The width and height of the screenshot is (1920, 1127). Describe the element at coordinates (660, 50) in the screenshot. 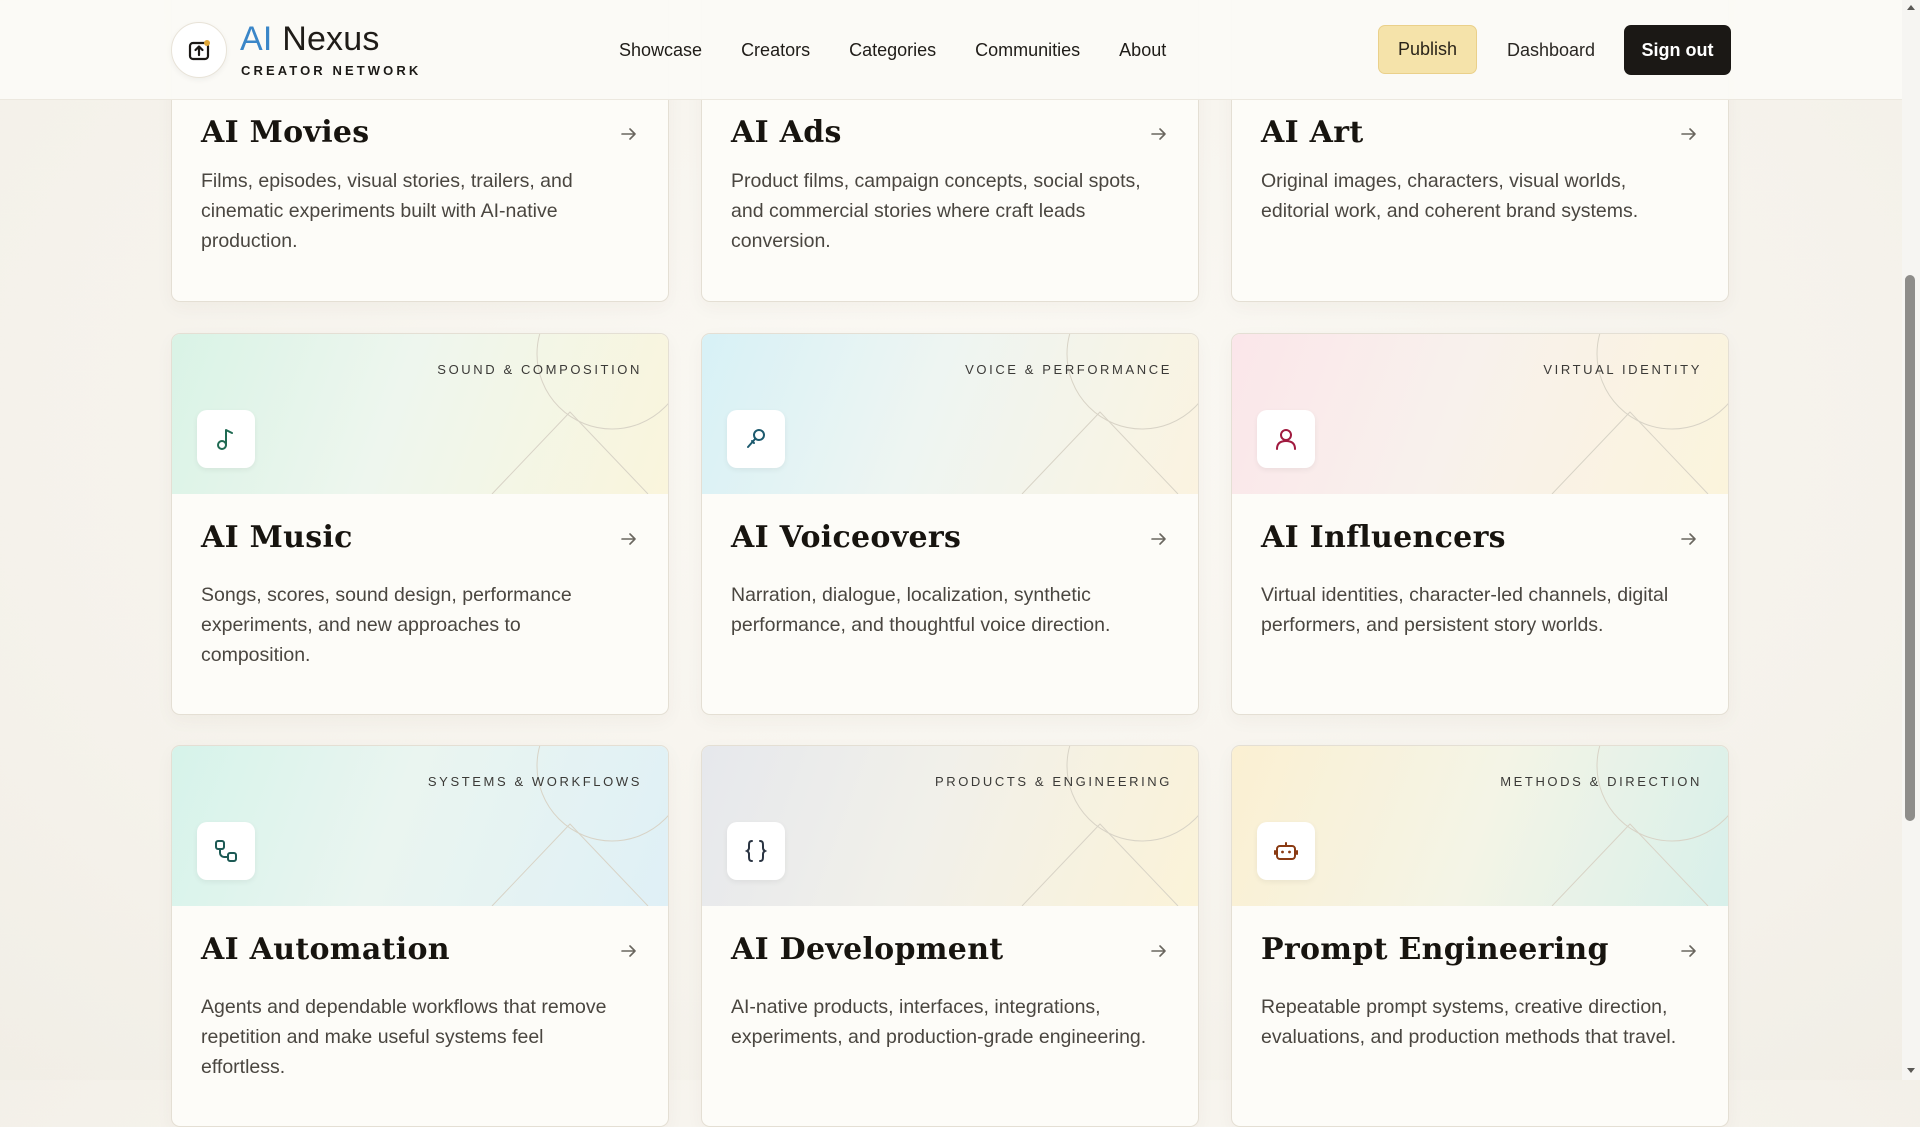

I see `nav-showcase: Showcase` at that location.